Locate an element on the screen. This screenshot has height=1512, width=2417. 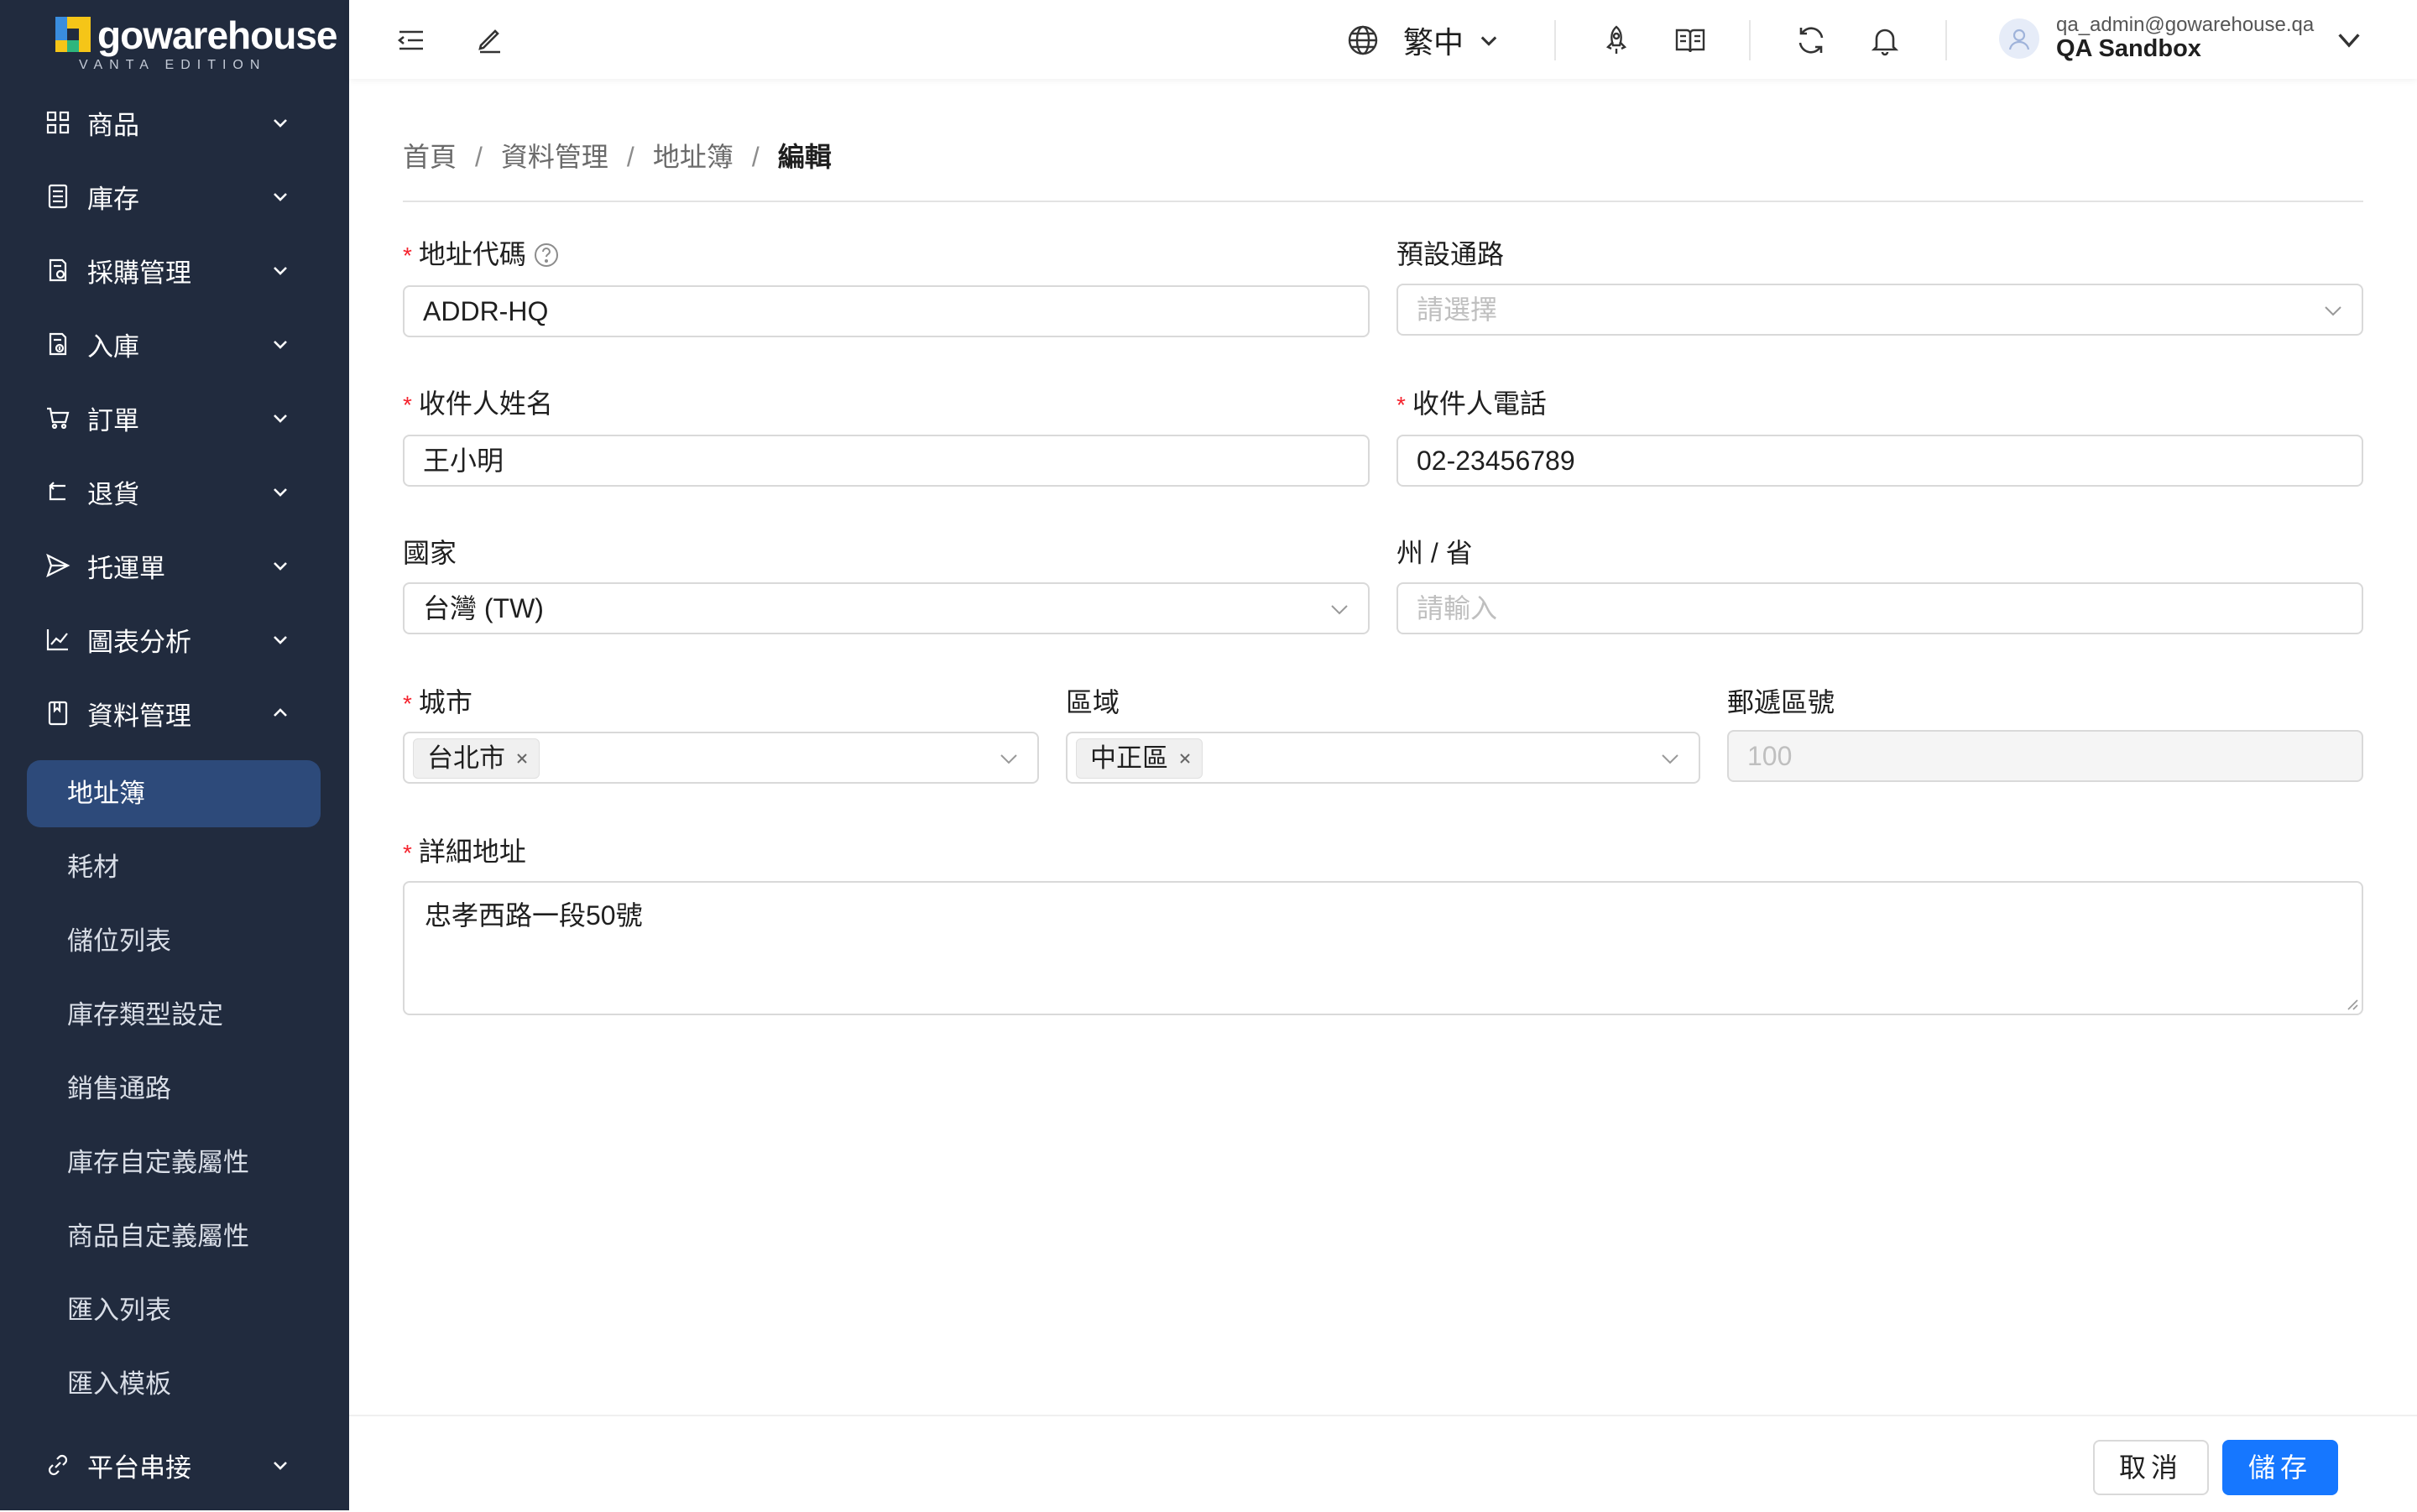
rocket-icon is located at coordinates (1616, 40).